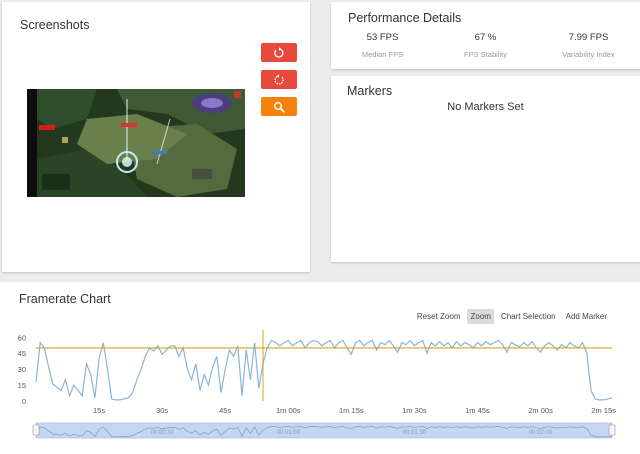 This screenshot has height=454, width=640. I want to click on stat-fps-stability: 67 % FPS Stability, so click(485, 45).